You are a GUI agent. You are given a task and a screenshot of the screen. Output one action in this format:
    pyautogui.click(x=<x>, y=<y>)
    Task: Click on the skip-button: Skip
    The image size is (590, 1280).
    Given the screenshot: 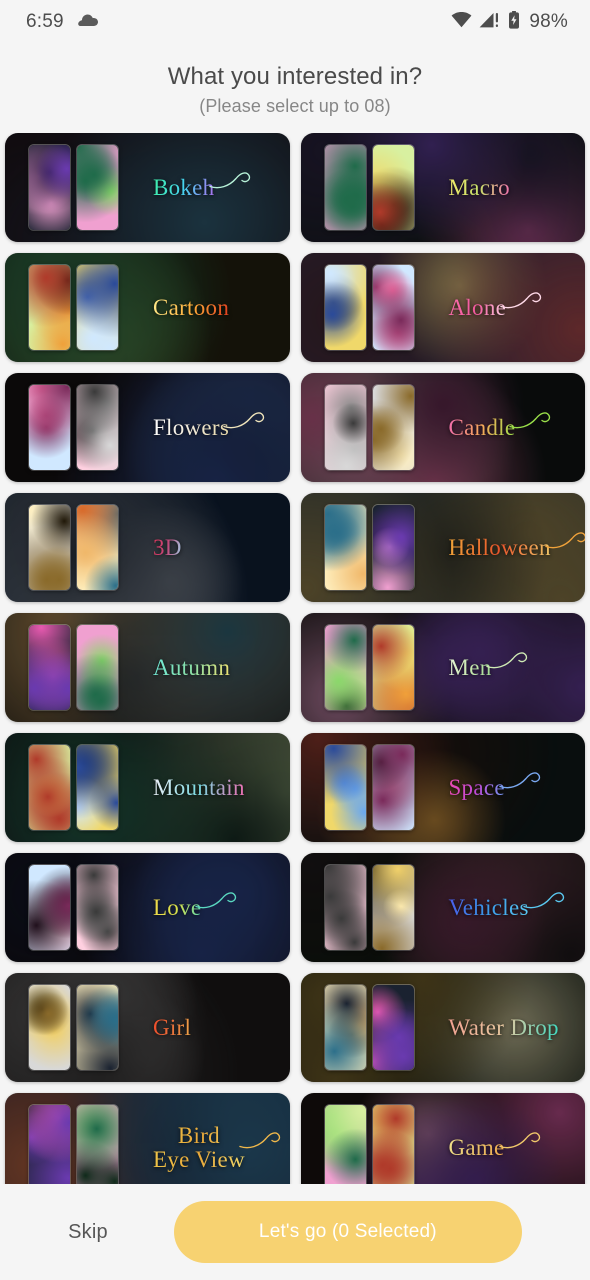 What is the action you would take?
    pyautogui.click(x=88, y=1232)
    